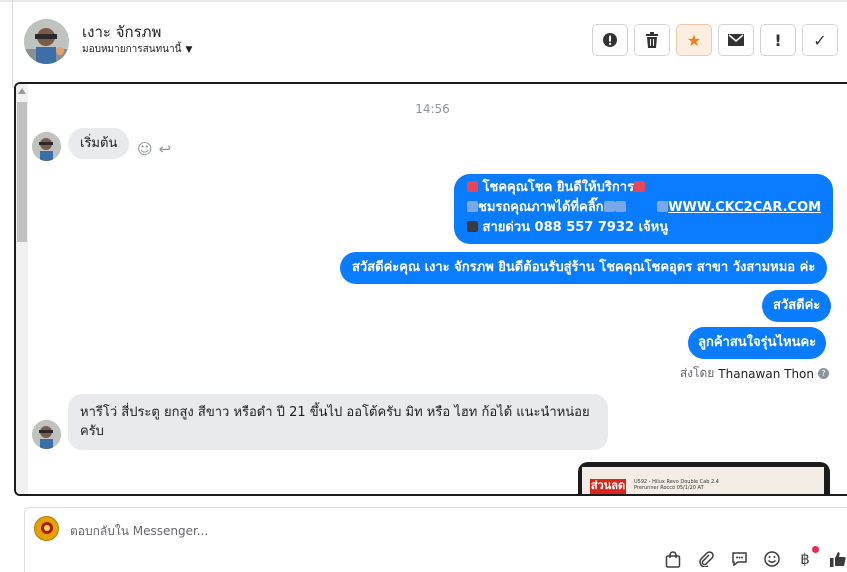 Image resolution: width=847 pixels, height=572 pixels. I want to click on mark-unread-button, so click(736, 40).